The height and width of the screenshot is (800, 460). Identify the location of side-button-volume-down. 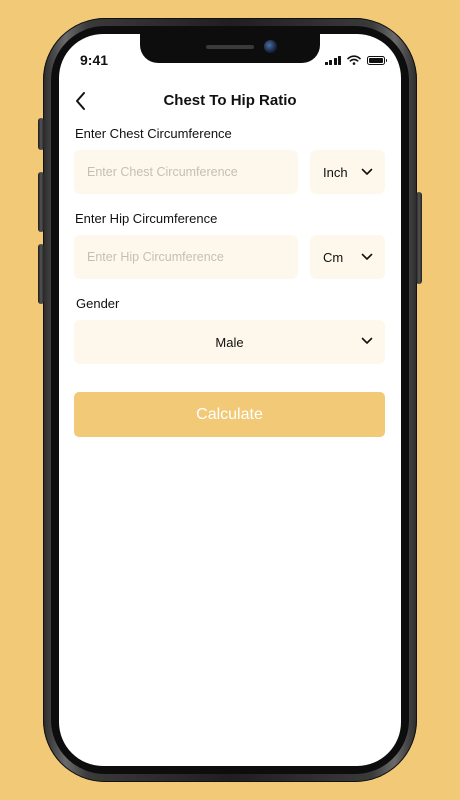
(41, 274).